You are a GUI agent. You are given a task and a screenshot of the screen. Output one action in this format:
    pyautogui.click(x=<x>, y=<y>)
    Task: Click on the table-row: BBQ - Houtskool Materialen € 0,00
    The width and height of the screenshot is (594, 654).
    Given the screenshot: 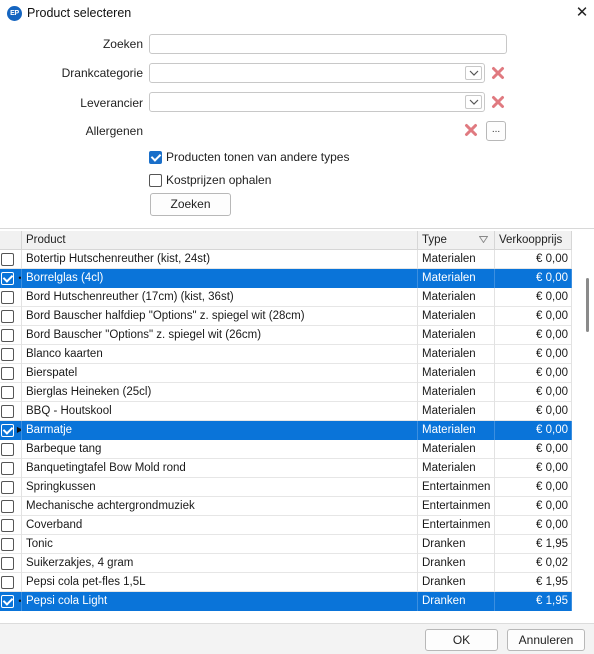 What is the action you would take?
    pyautogui.click(x=286, y=411)
    